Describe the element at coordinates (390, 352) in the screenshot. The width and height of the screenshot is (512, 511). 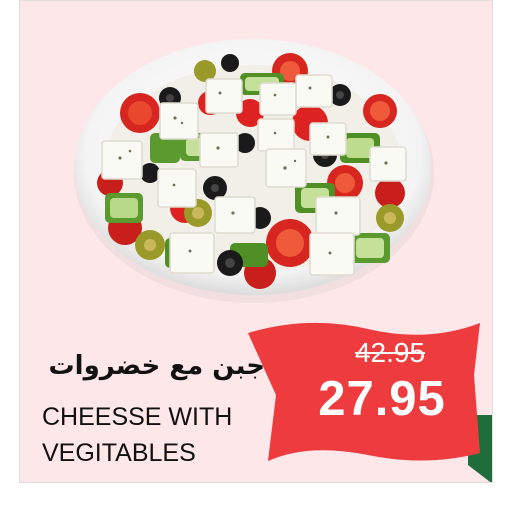
I see `old-price: 42.95` at that location.